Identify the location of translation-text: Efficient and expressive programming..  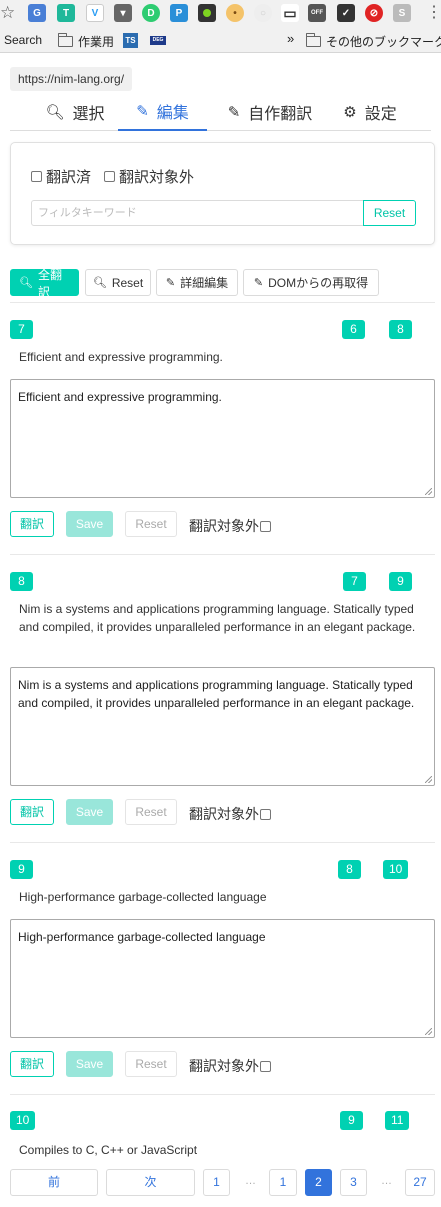
(120, 397).